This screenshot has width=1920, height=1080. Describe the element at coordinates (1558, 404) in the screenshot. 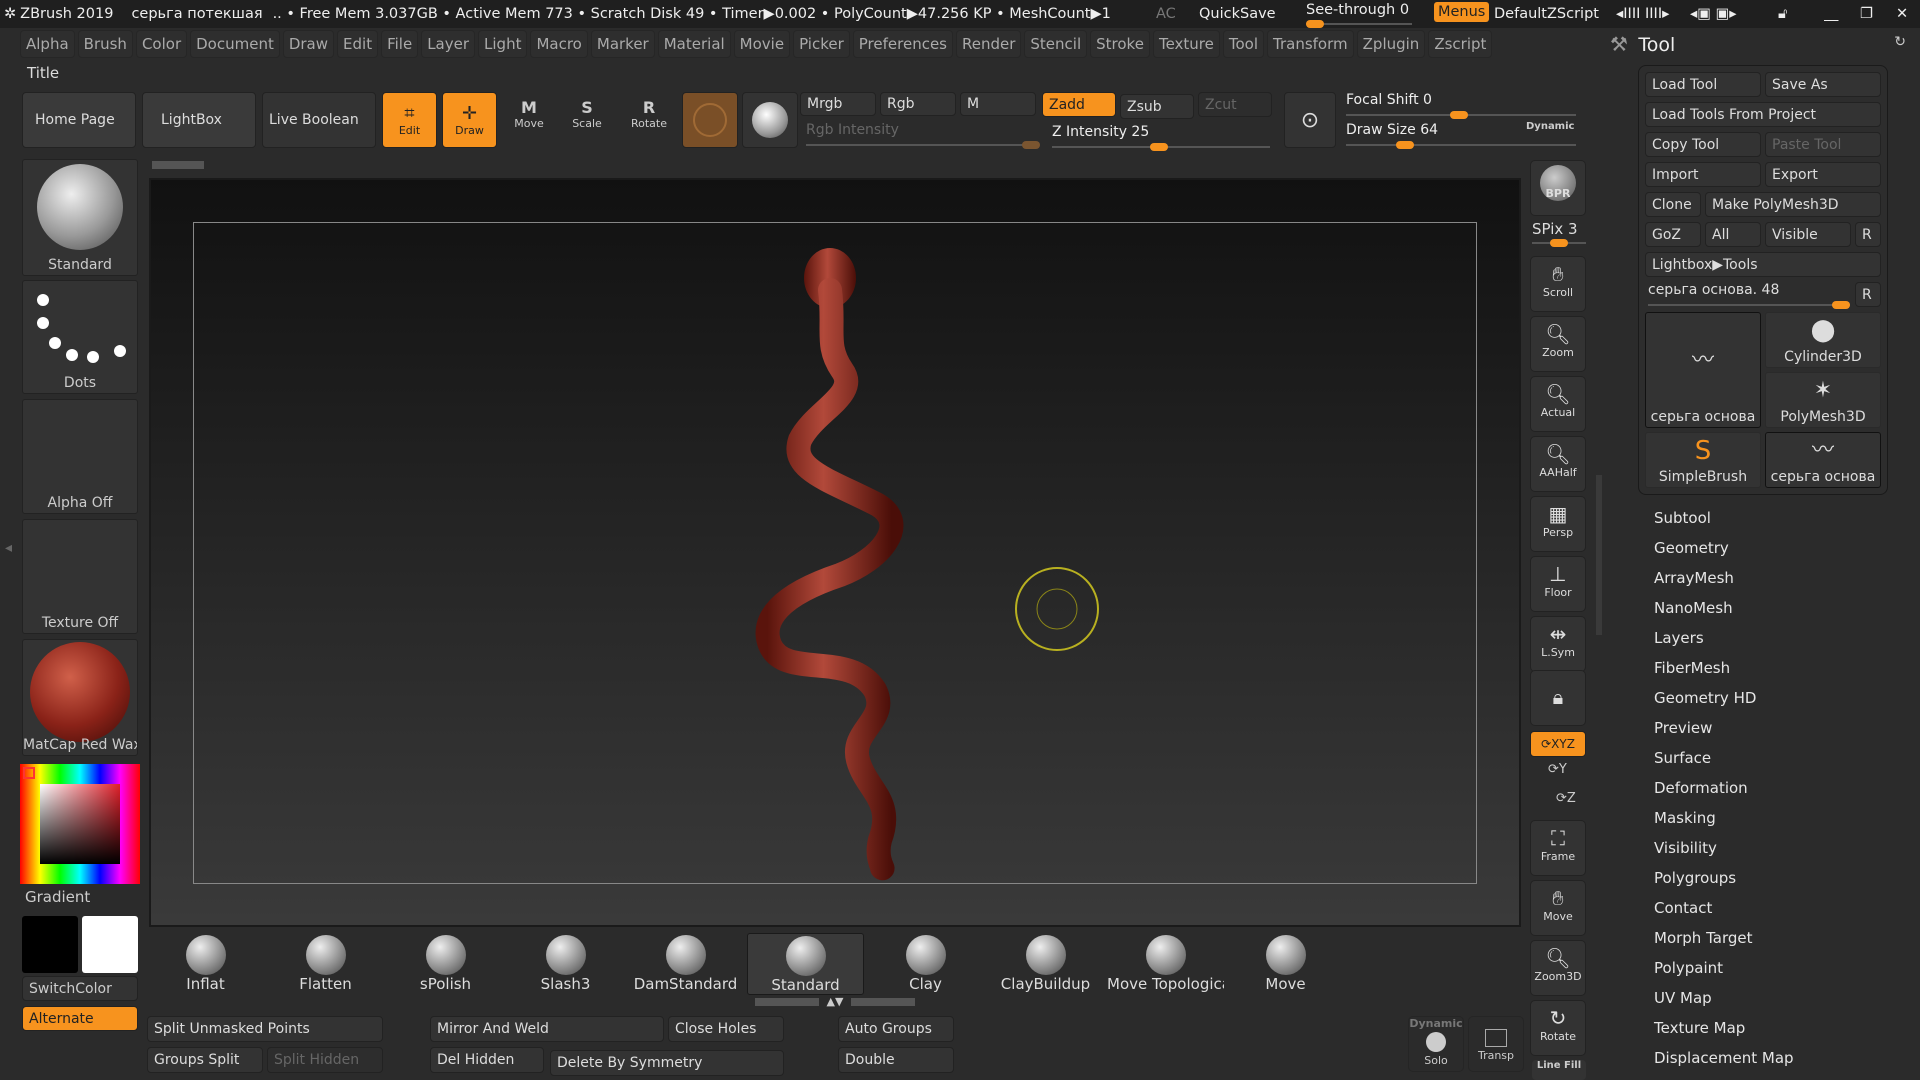

I see `actual-button: 🔍︎ Actual` at that location.